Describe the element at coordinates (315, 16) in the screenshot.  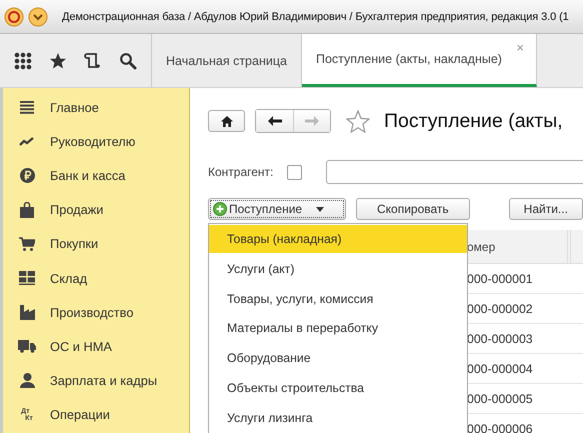
I see `window-title: Демонстрационная база / Абдулов Юрий Владимирович / Бухгалтерия предприятия, редакция 3.0 (1` at that location.